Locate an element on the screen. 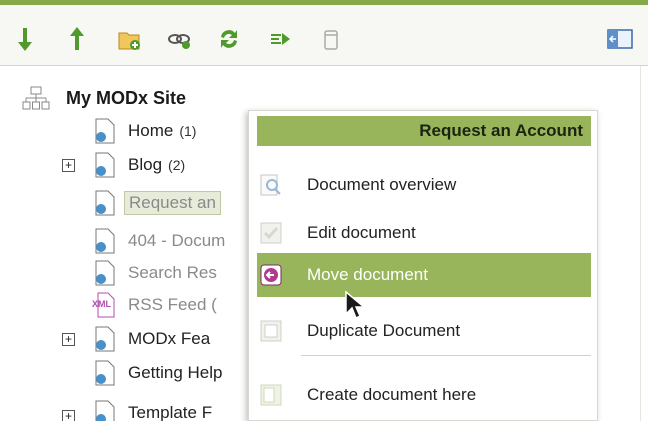 The width and height of the screenshot is (648, 421). tree-node-modx-features: MODx Fea is located at coordinates (151, 339).